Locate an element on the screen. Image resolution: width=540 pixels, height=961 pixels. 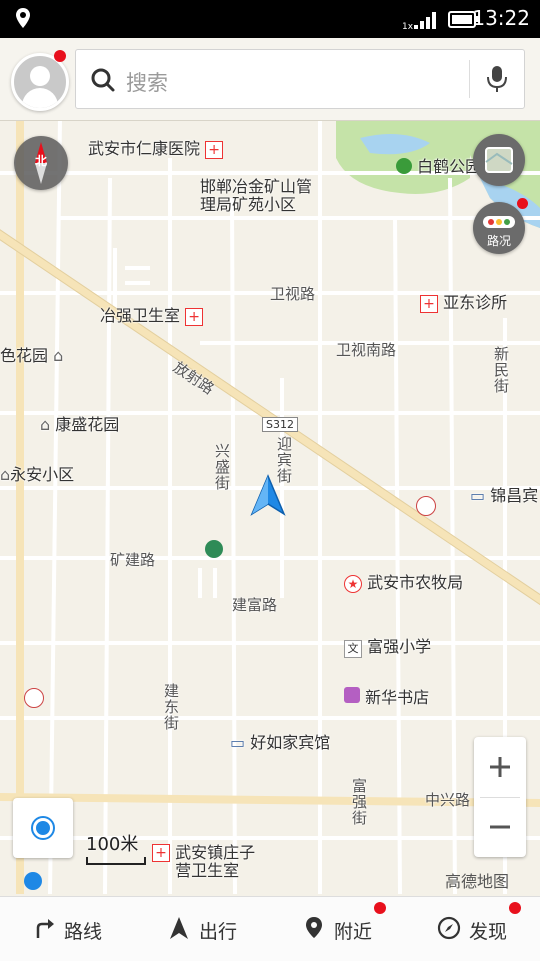
road-label-fuqiang: 富强街 is located at coordinates (359, 802).